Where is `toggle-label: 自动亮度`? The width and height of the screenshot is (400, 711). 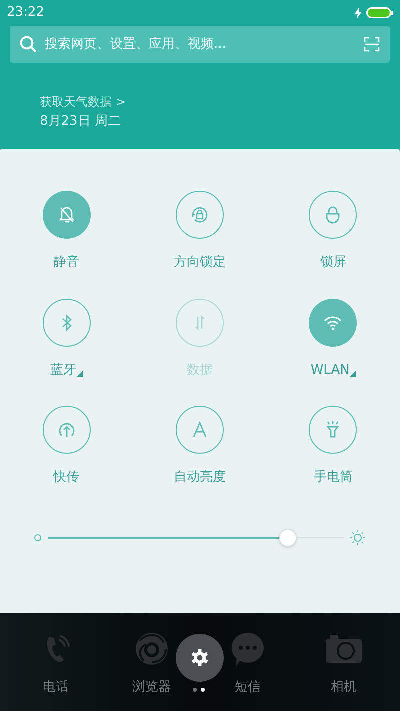 toggle-label: 自动亮度 is located at coordinates (200, 478).